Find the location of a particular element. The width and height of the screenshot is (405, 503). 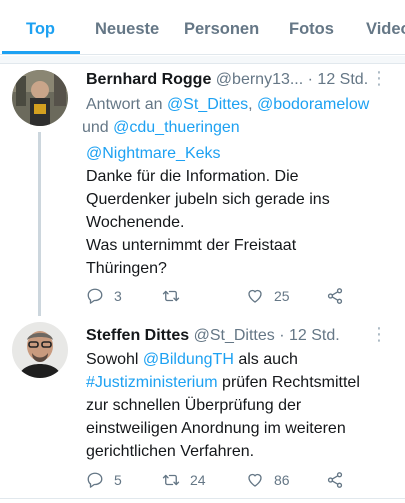

tweet-text-line: zur schnellen Überprüfung der is located at coordinates (194, 405).